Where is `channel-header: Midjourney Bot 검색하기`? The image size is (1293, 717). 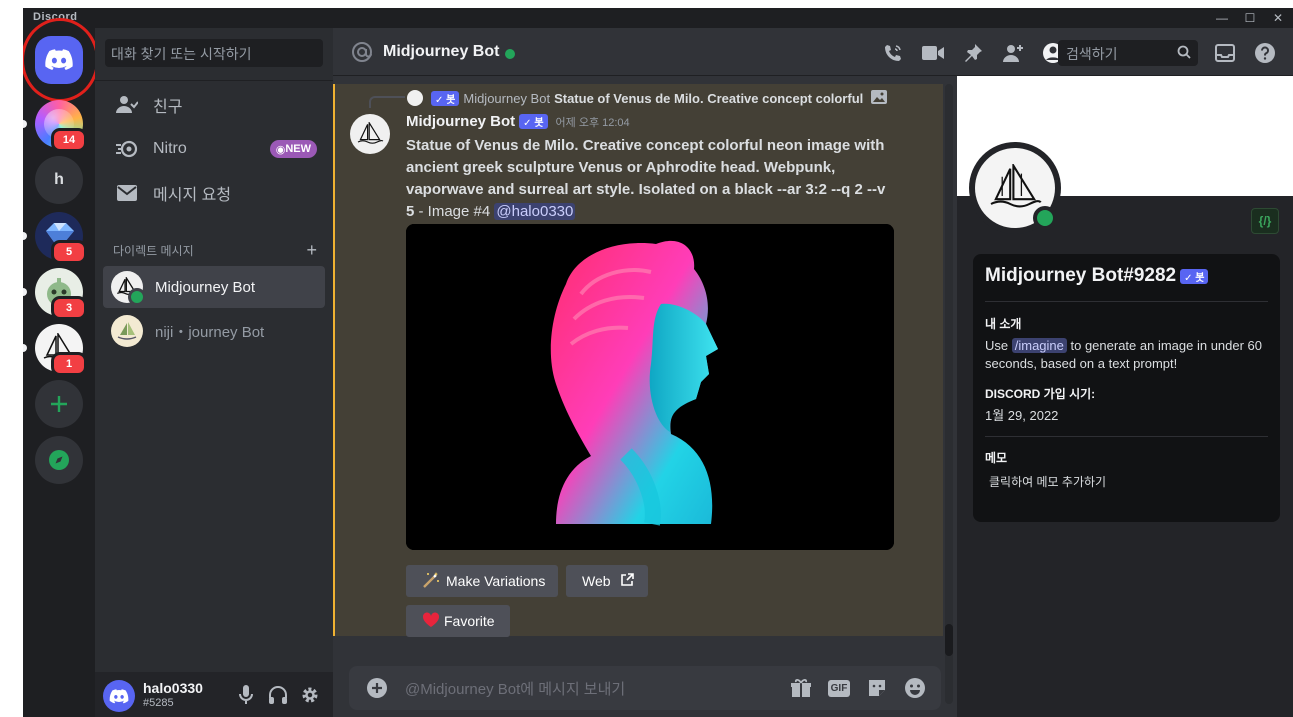 channel-header: Midjourney Bot 검색하기 is located at coordinates (813, 52).